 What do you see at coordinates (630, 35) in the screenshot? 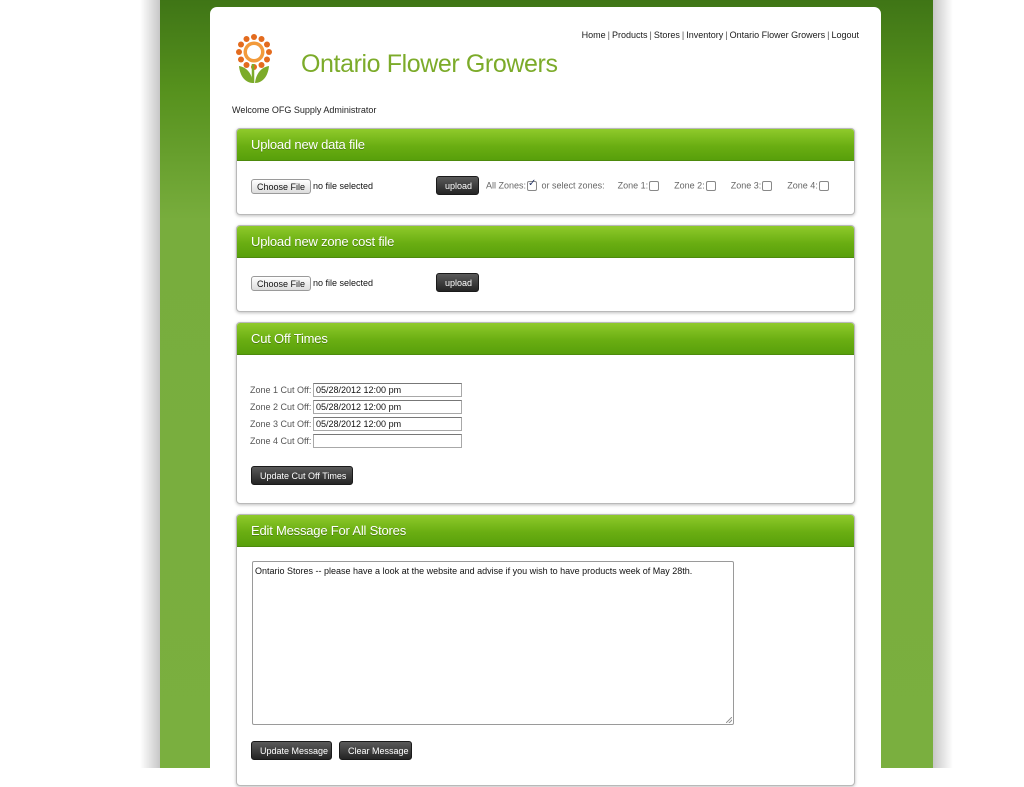
I see `nav-products: Products` at bounding box center [630, 35].